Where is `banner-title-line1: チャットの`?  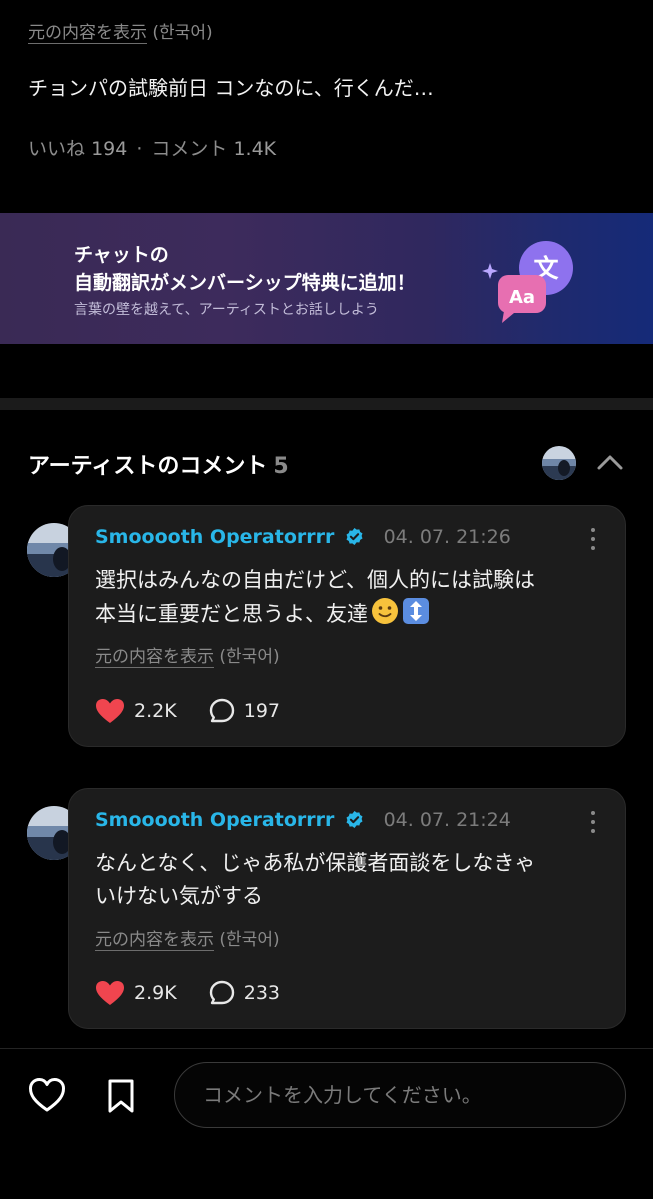 banner-title-line1: チャットの is located at coordinates (121, 255).